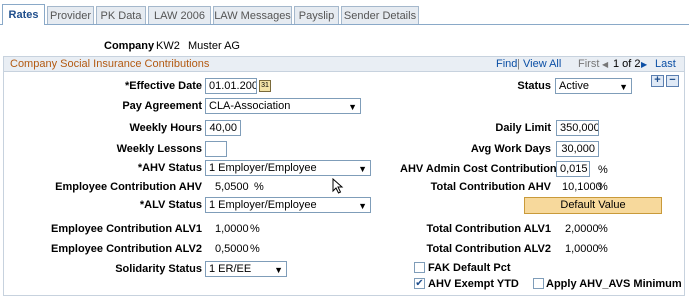  I want to click on ahv-status-label: *AHV Status, so click(169, 168).